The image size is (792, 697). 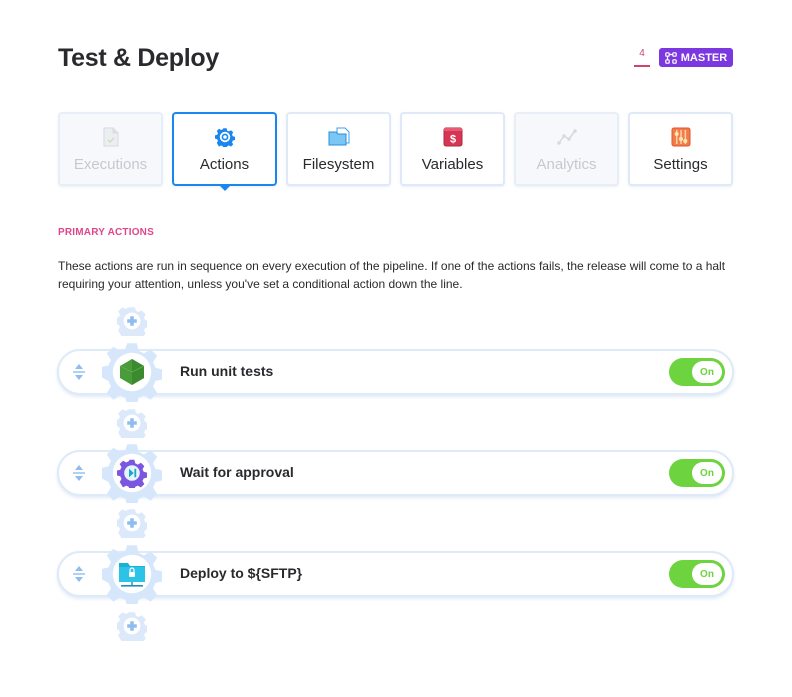 I want to click on tab-executions: Executions, so click(x=110, y=149).